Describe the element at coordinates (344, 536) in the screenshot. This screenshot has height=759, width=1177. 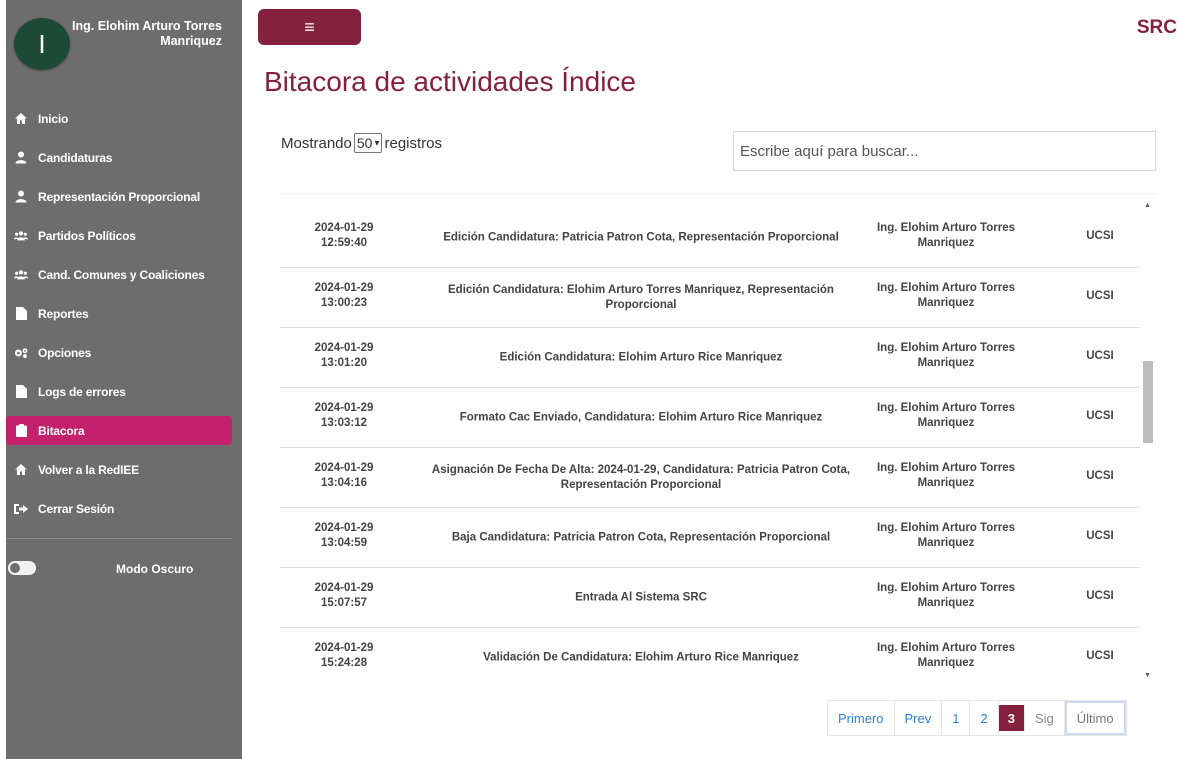
I see `cell-datetime: 2024-01-29 13:04:59` at that location.